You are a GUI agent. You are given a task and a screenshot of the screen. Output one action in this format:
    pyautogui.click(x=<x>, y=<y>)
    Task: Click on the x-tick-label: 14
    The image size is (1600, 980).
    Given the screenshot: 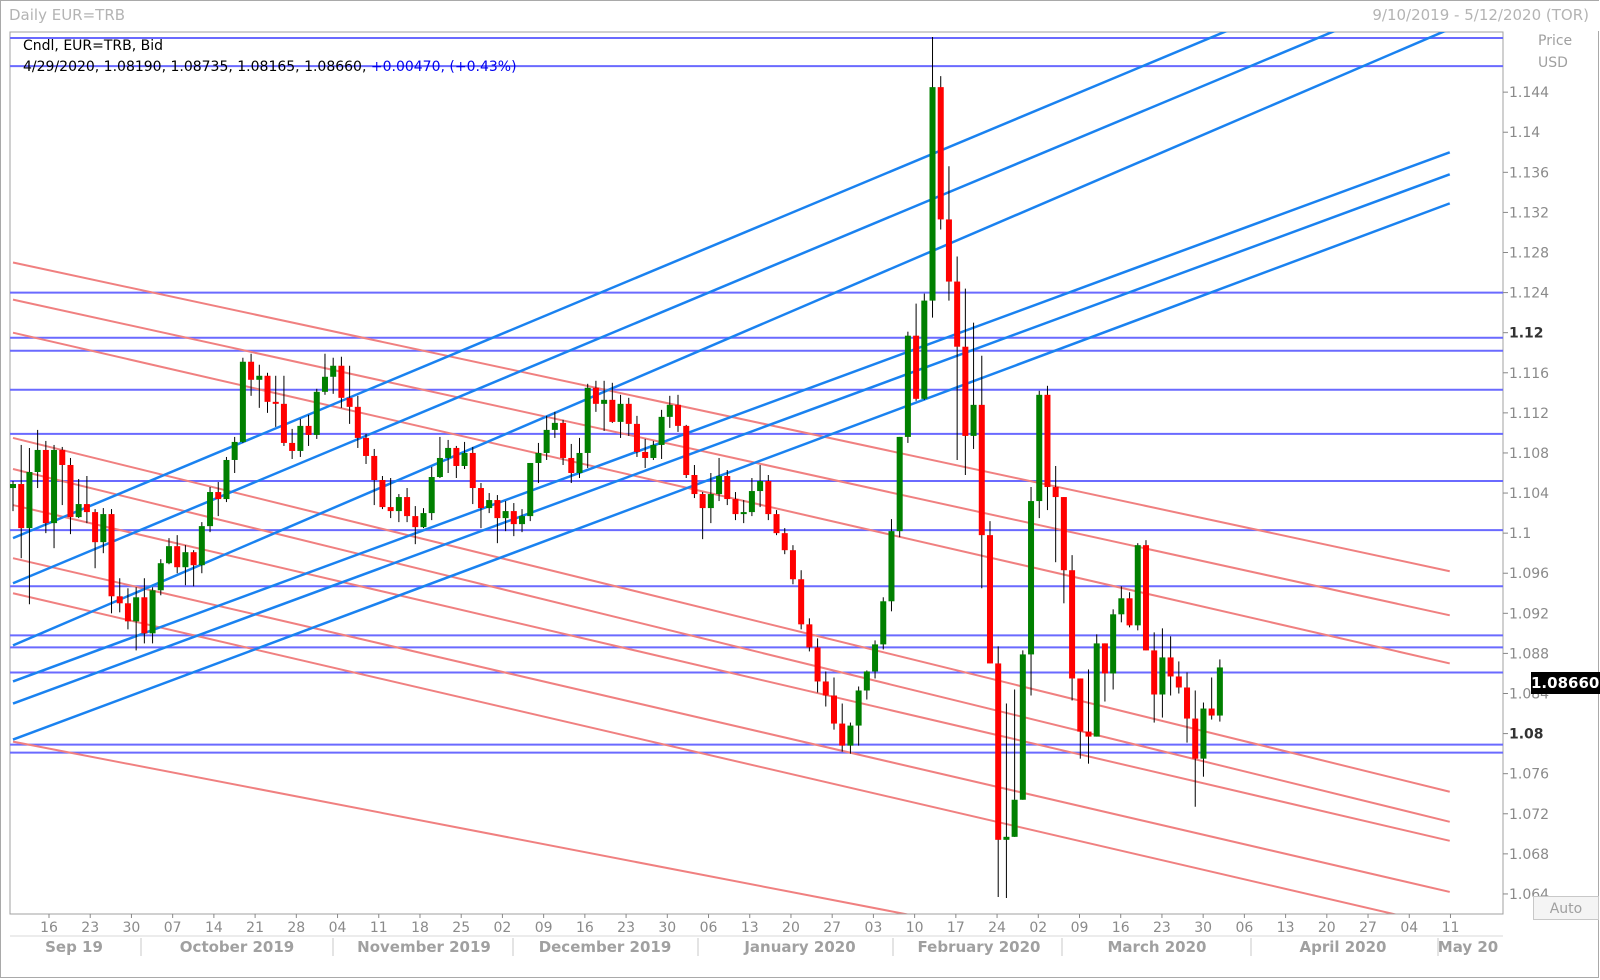 What is the action you would take?
    pyautogui.click(x=214, y=928)
    